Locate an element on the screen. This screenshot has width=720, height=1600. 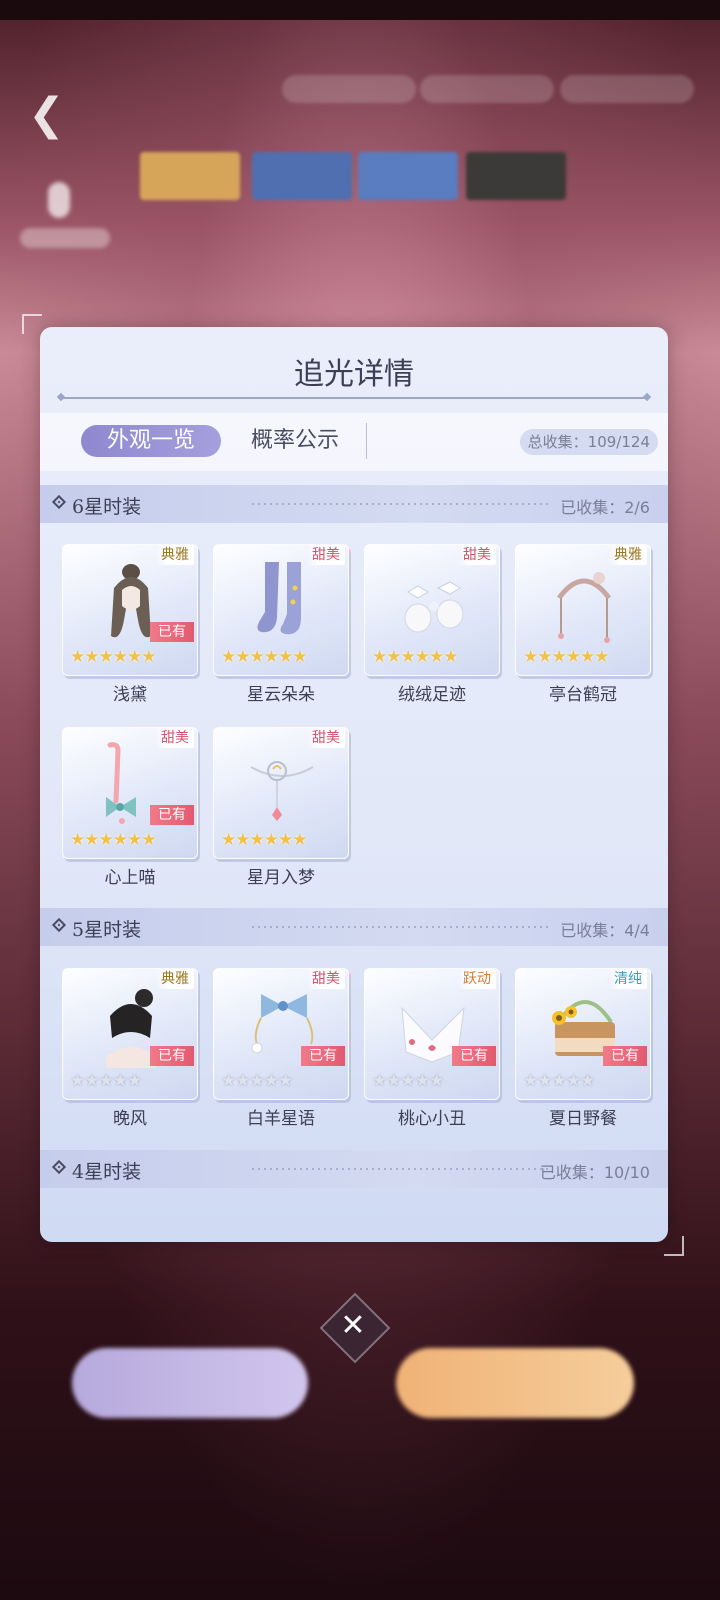
item-card: 甜美 已有 ★★★★★ 白羊星语 is located at coordinates (281, 1048).